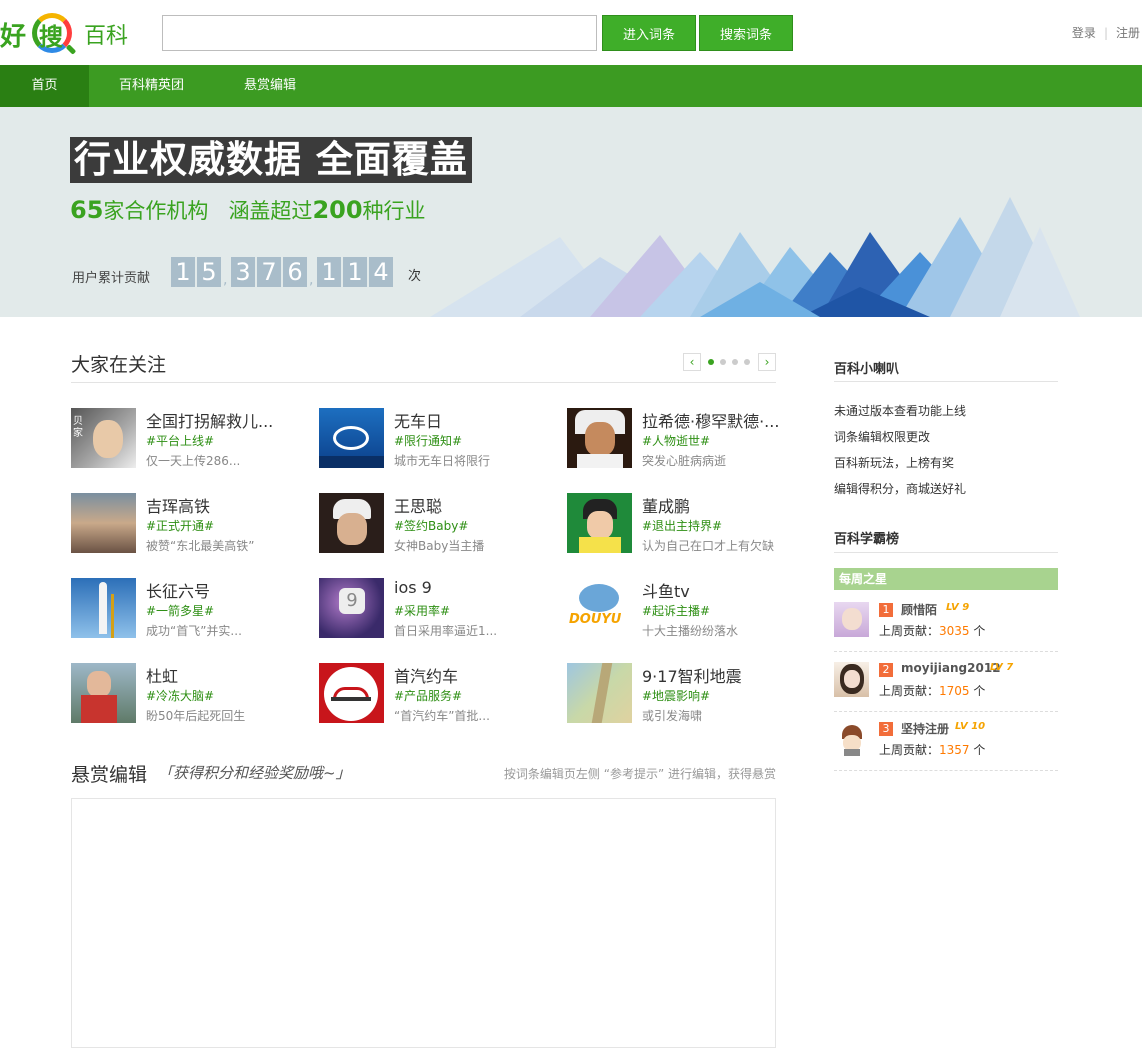 The width and height of the screenshot is (1142, 1048). Describe the element at coordinates (53, 34) in the screenshot. I see `logo-search-icon: 搜` at that location.